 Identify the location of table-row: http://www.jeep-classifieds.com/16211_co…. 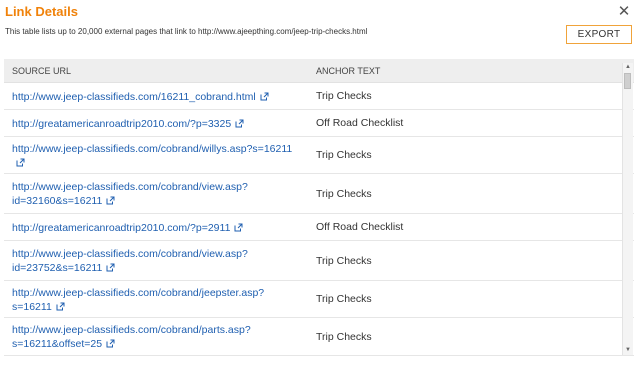
(319, 96).